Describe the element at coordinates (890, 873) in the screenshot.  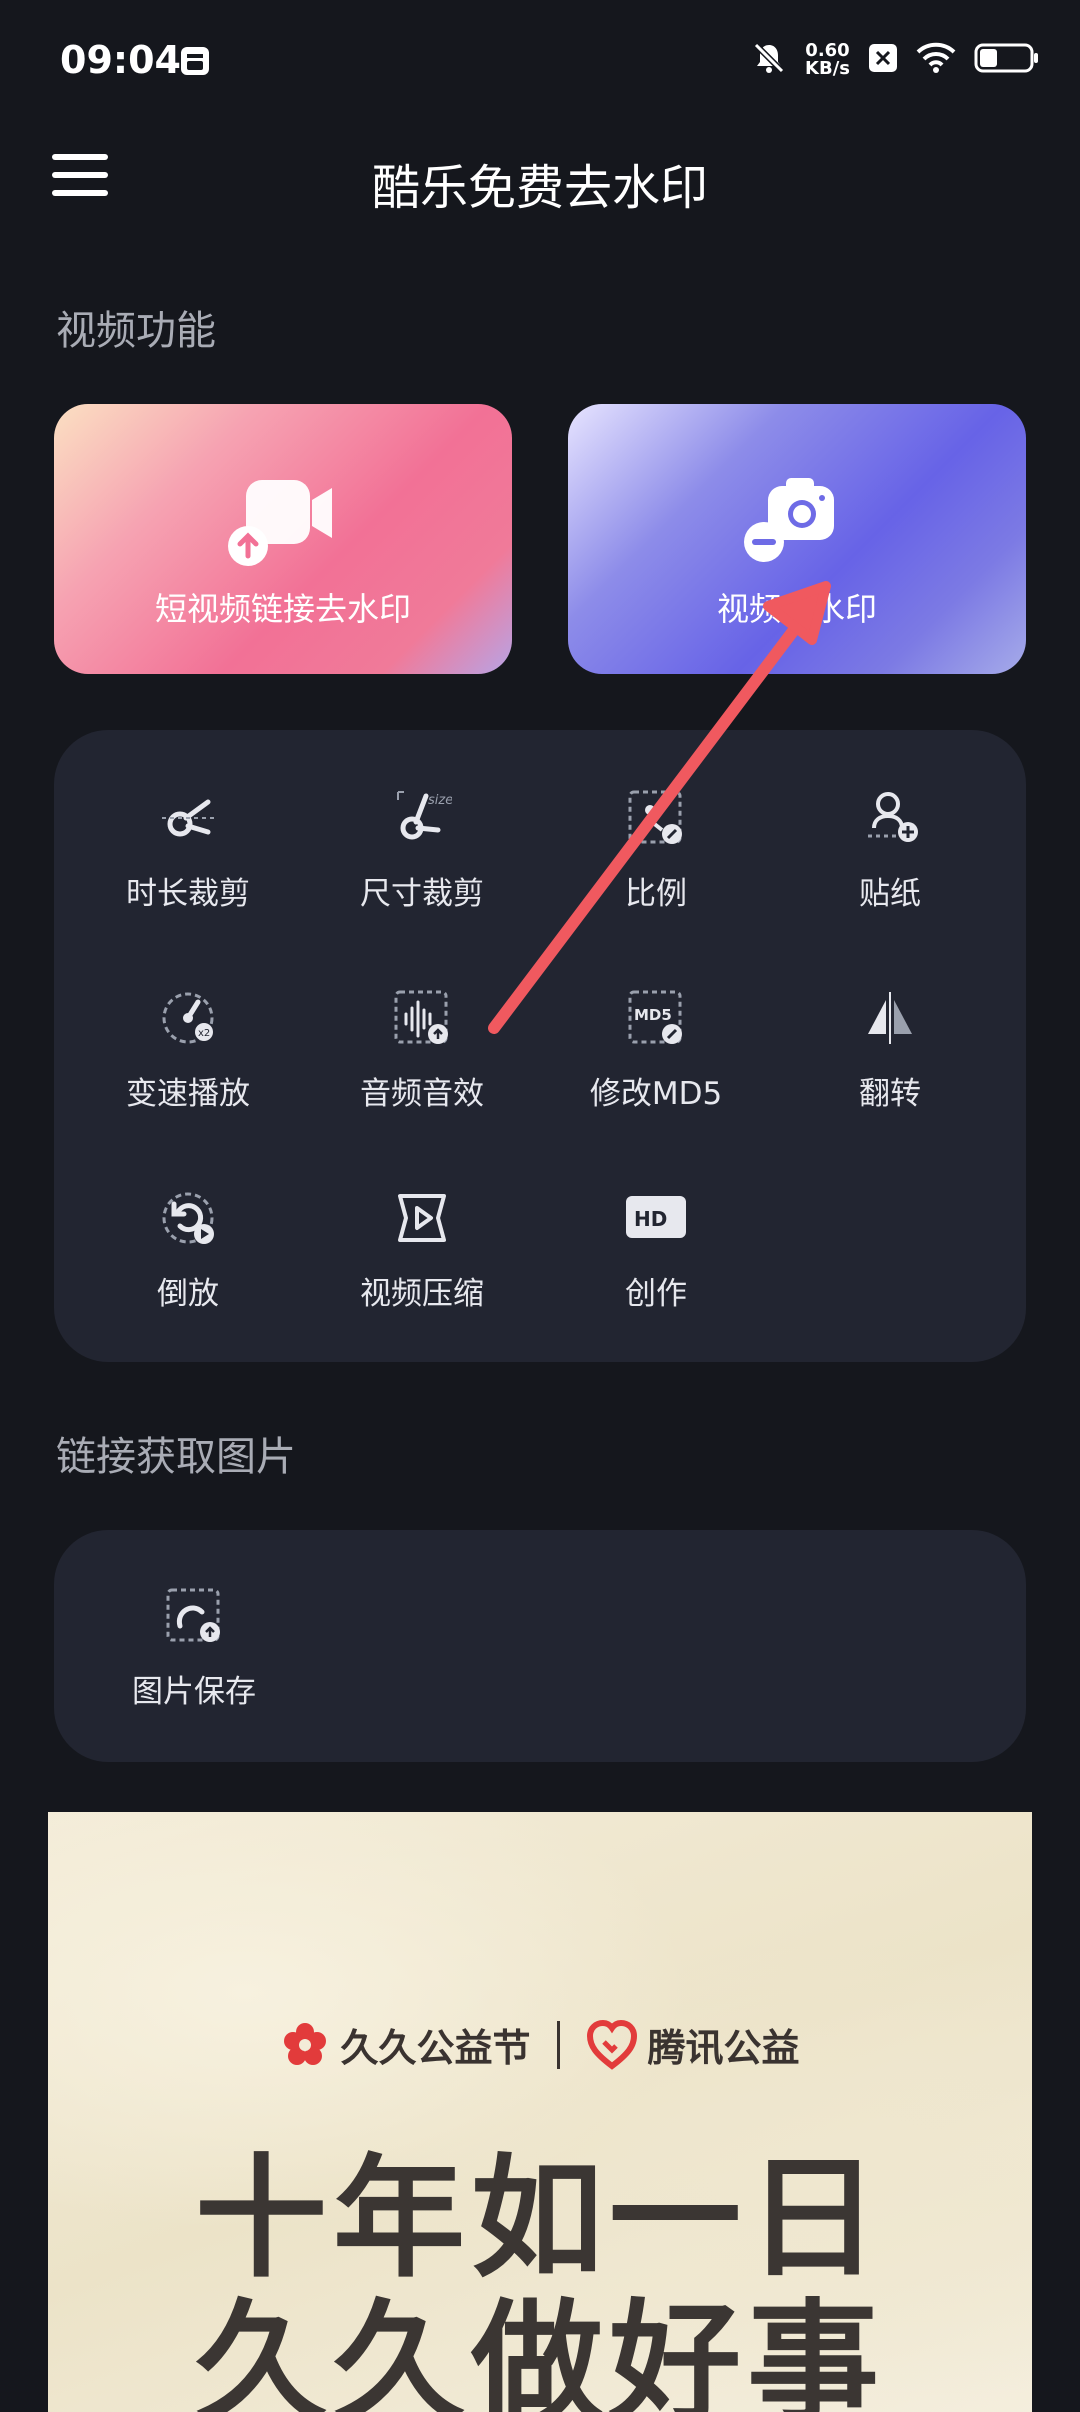
I see `tool-sticker: 贴纸` at that location.